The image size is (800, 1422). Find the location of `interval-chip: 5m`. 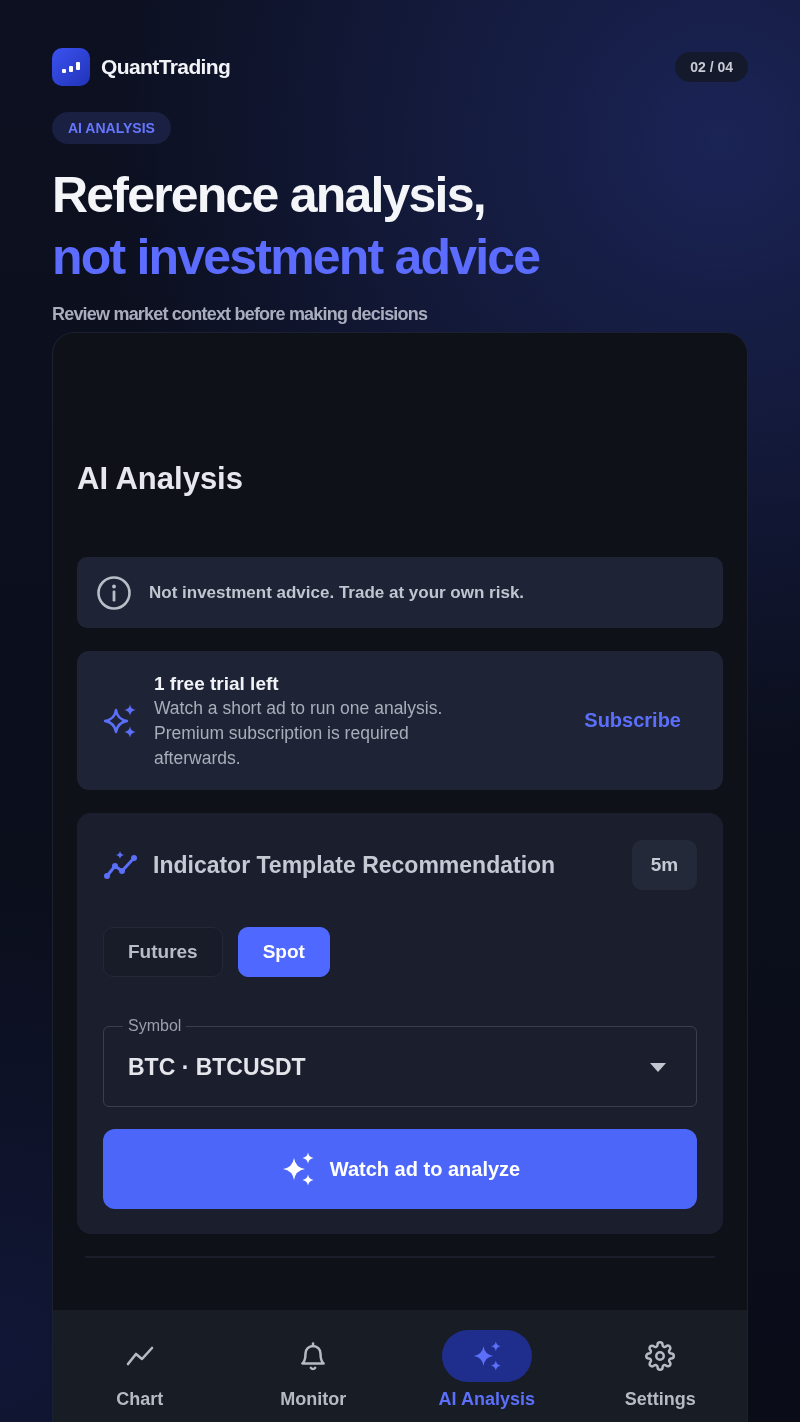

interval-chip: 5m is located at coordinates (664, 865).